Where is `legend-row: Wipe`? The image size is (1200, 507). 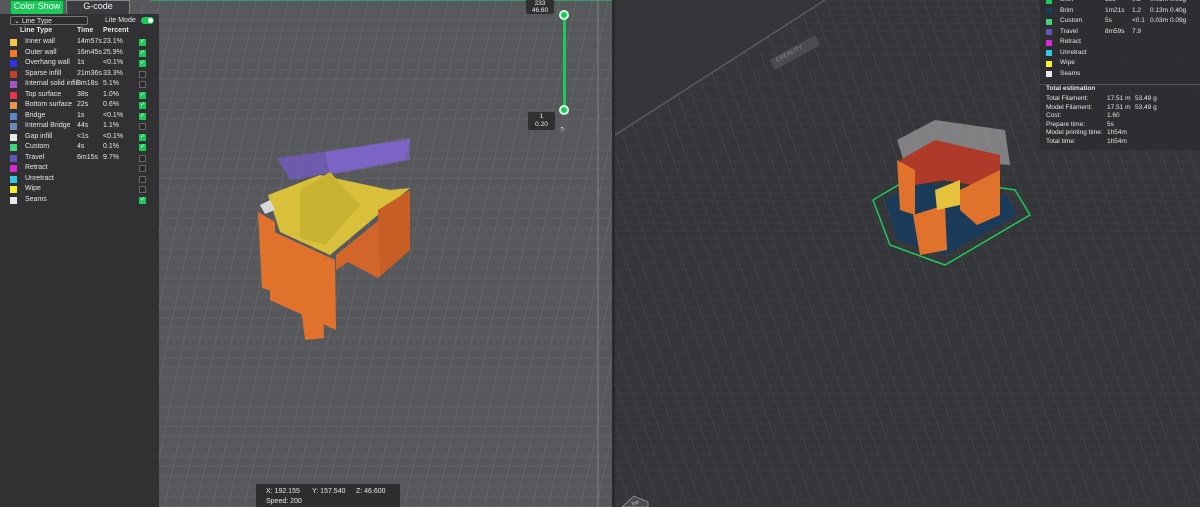 legend-row: Wipe is located at coordinates (85, 189).